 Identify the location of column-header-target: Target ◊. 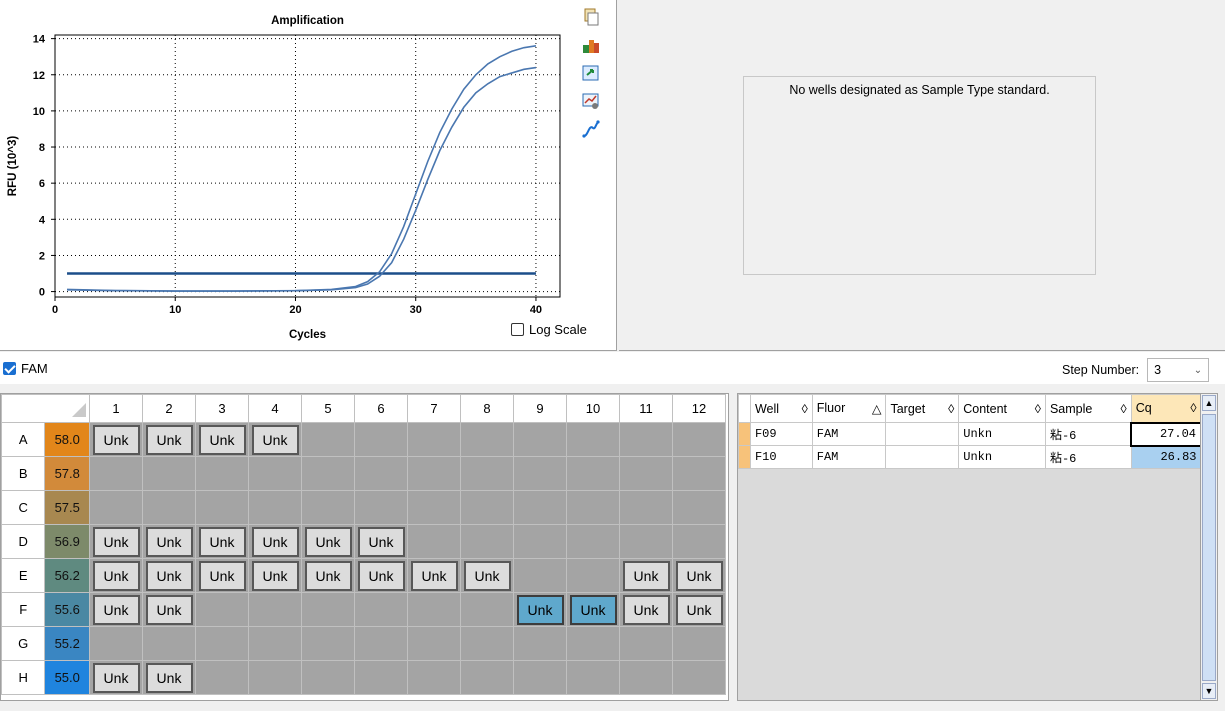
(922, 408).